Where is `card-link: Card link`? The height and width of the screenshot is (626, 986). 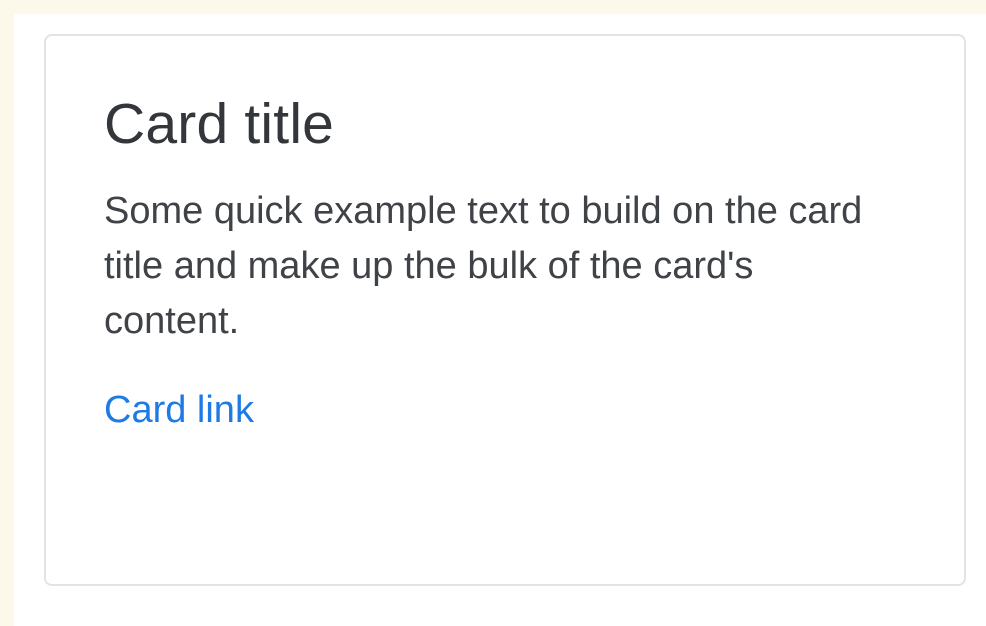
card-link: Card link is located at coordinates (179, 411).